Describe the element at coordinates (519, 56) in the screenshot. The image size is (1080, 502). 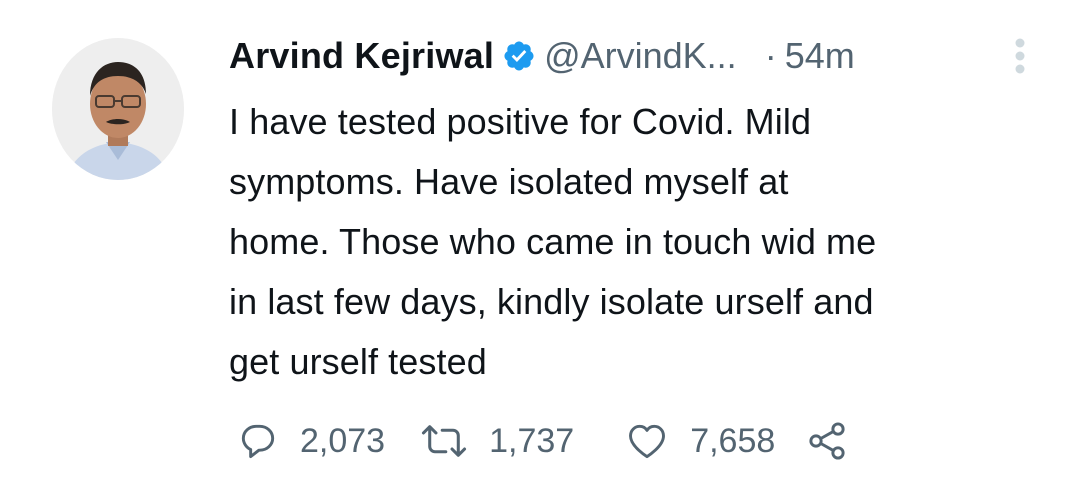
I see `verified-badge-icon` at that location.